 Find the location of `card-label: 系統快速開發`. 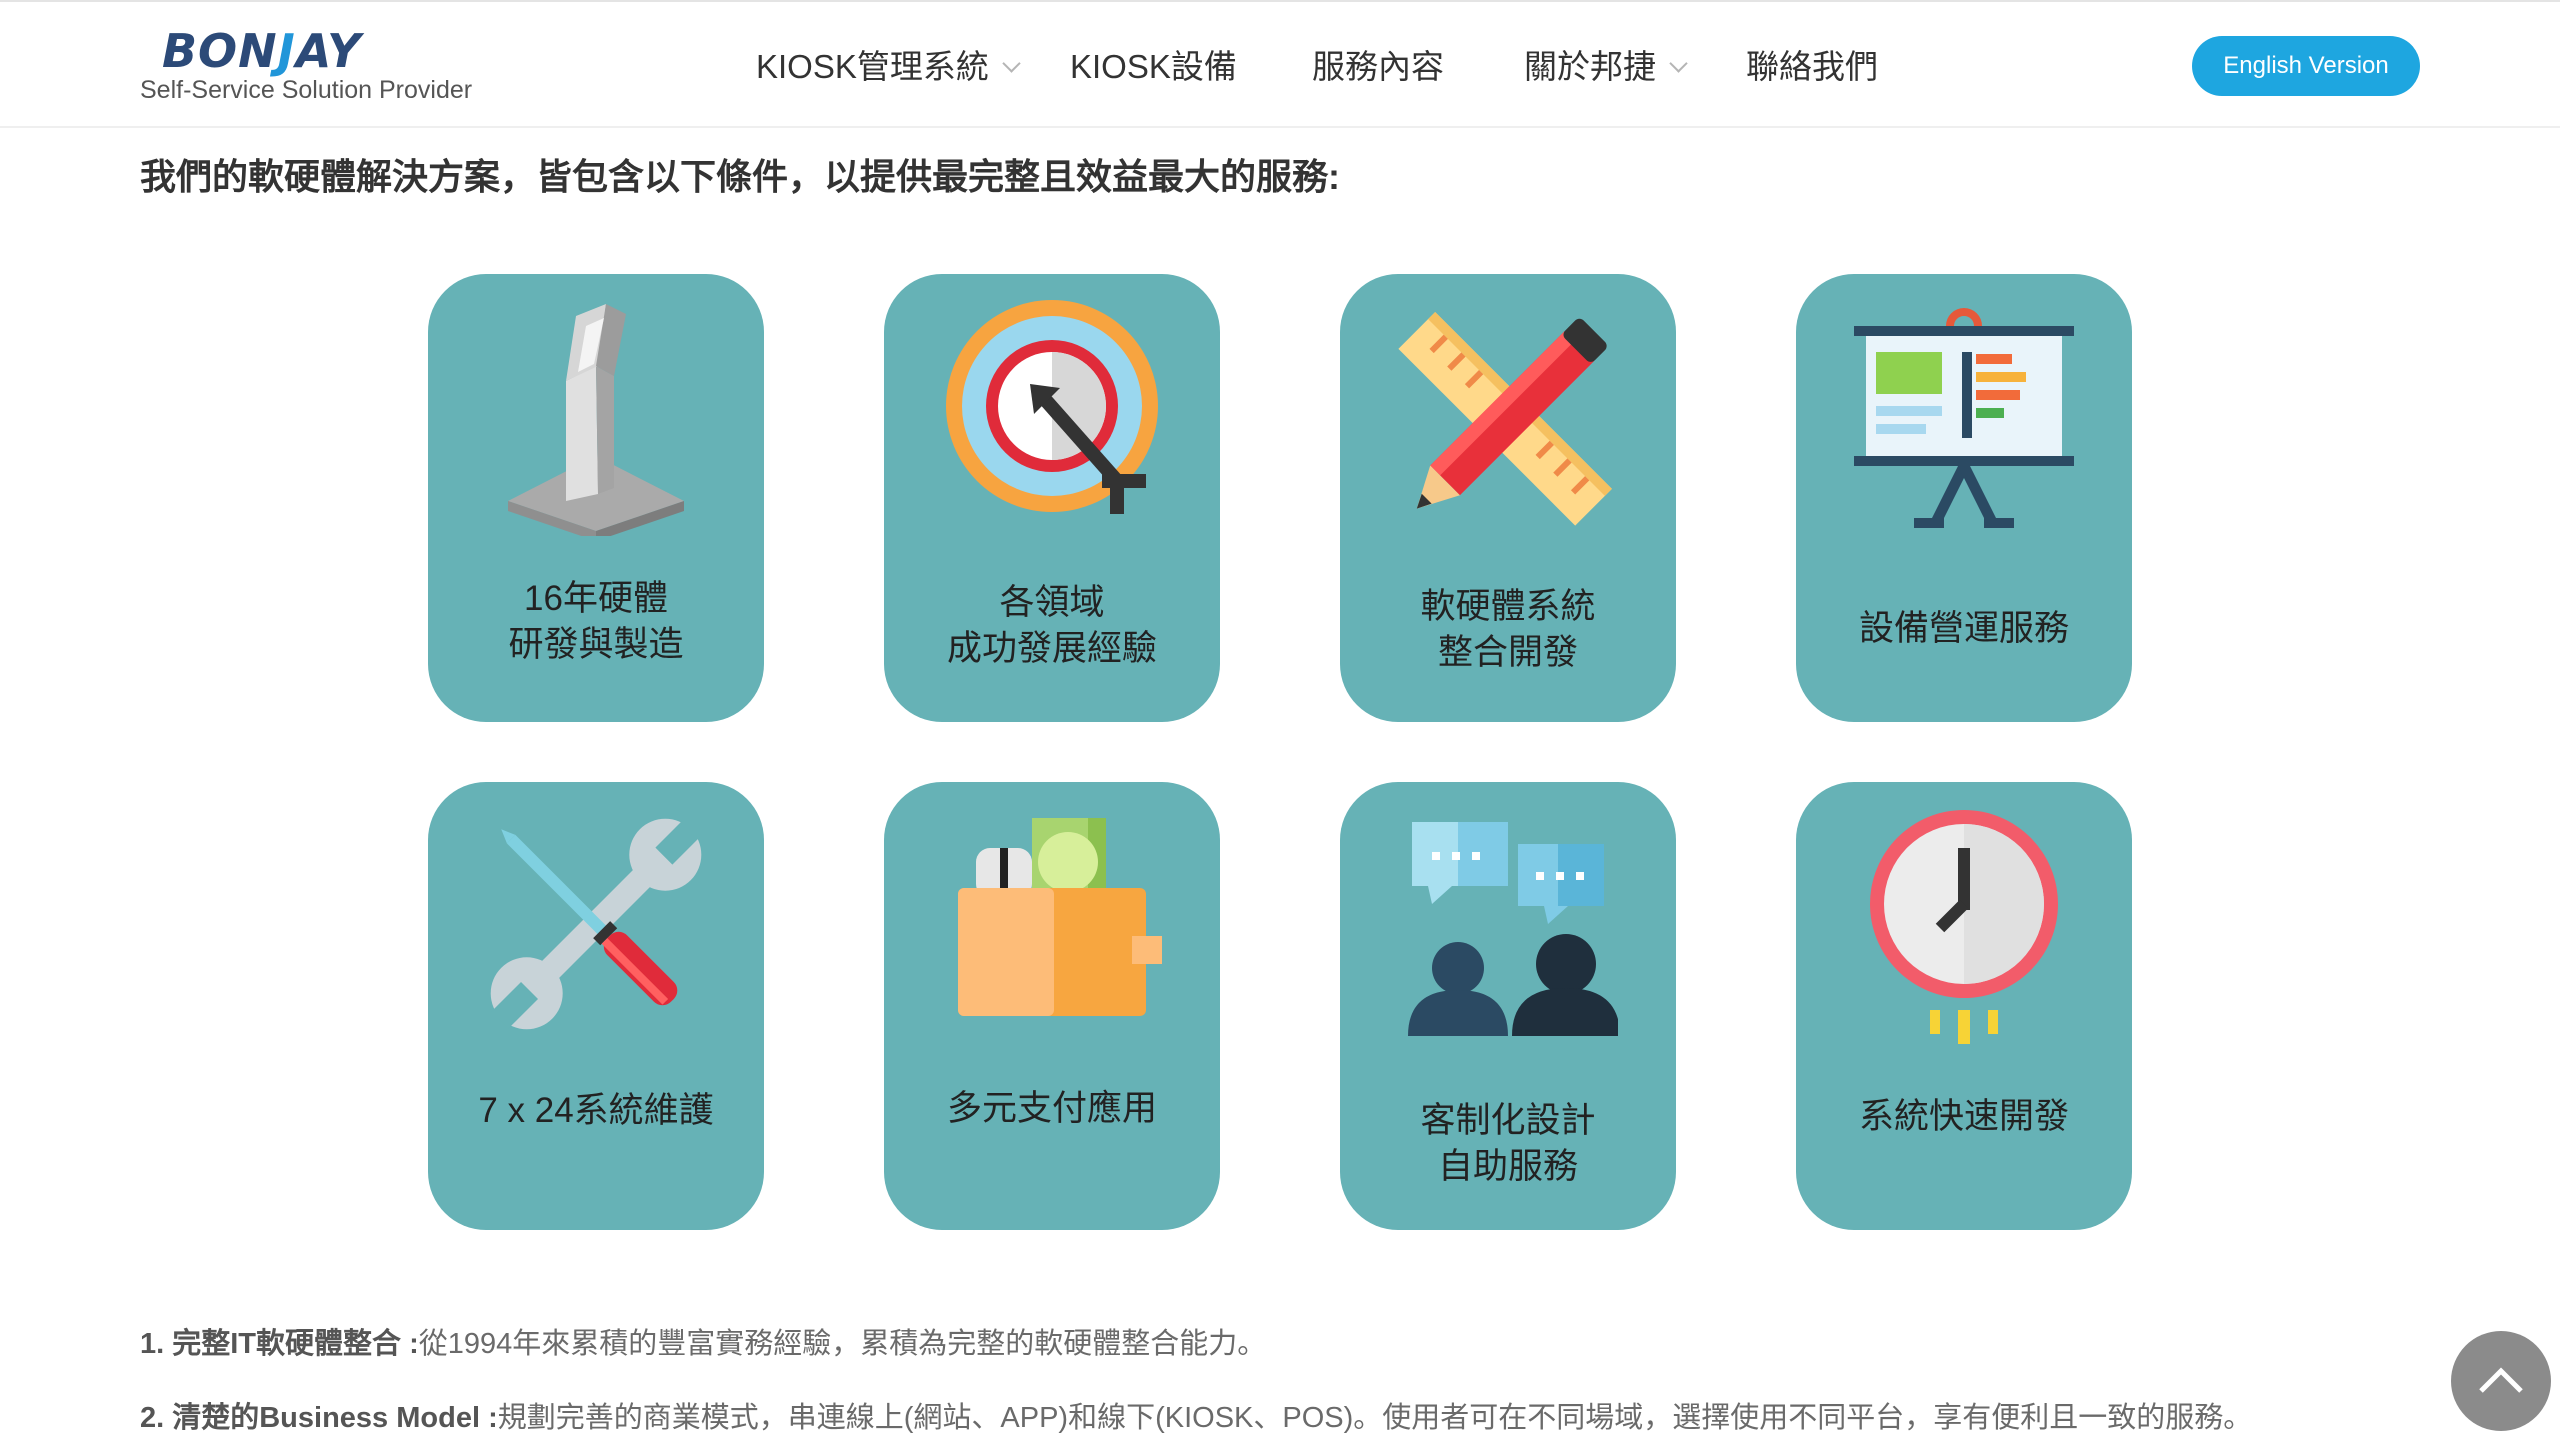

card-label: 系統快速開發 is located at coordinates (1963, 1116).